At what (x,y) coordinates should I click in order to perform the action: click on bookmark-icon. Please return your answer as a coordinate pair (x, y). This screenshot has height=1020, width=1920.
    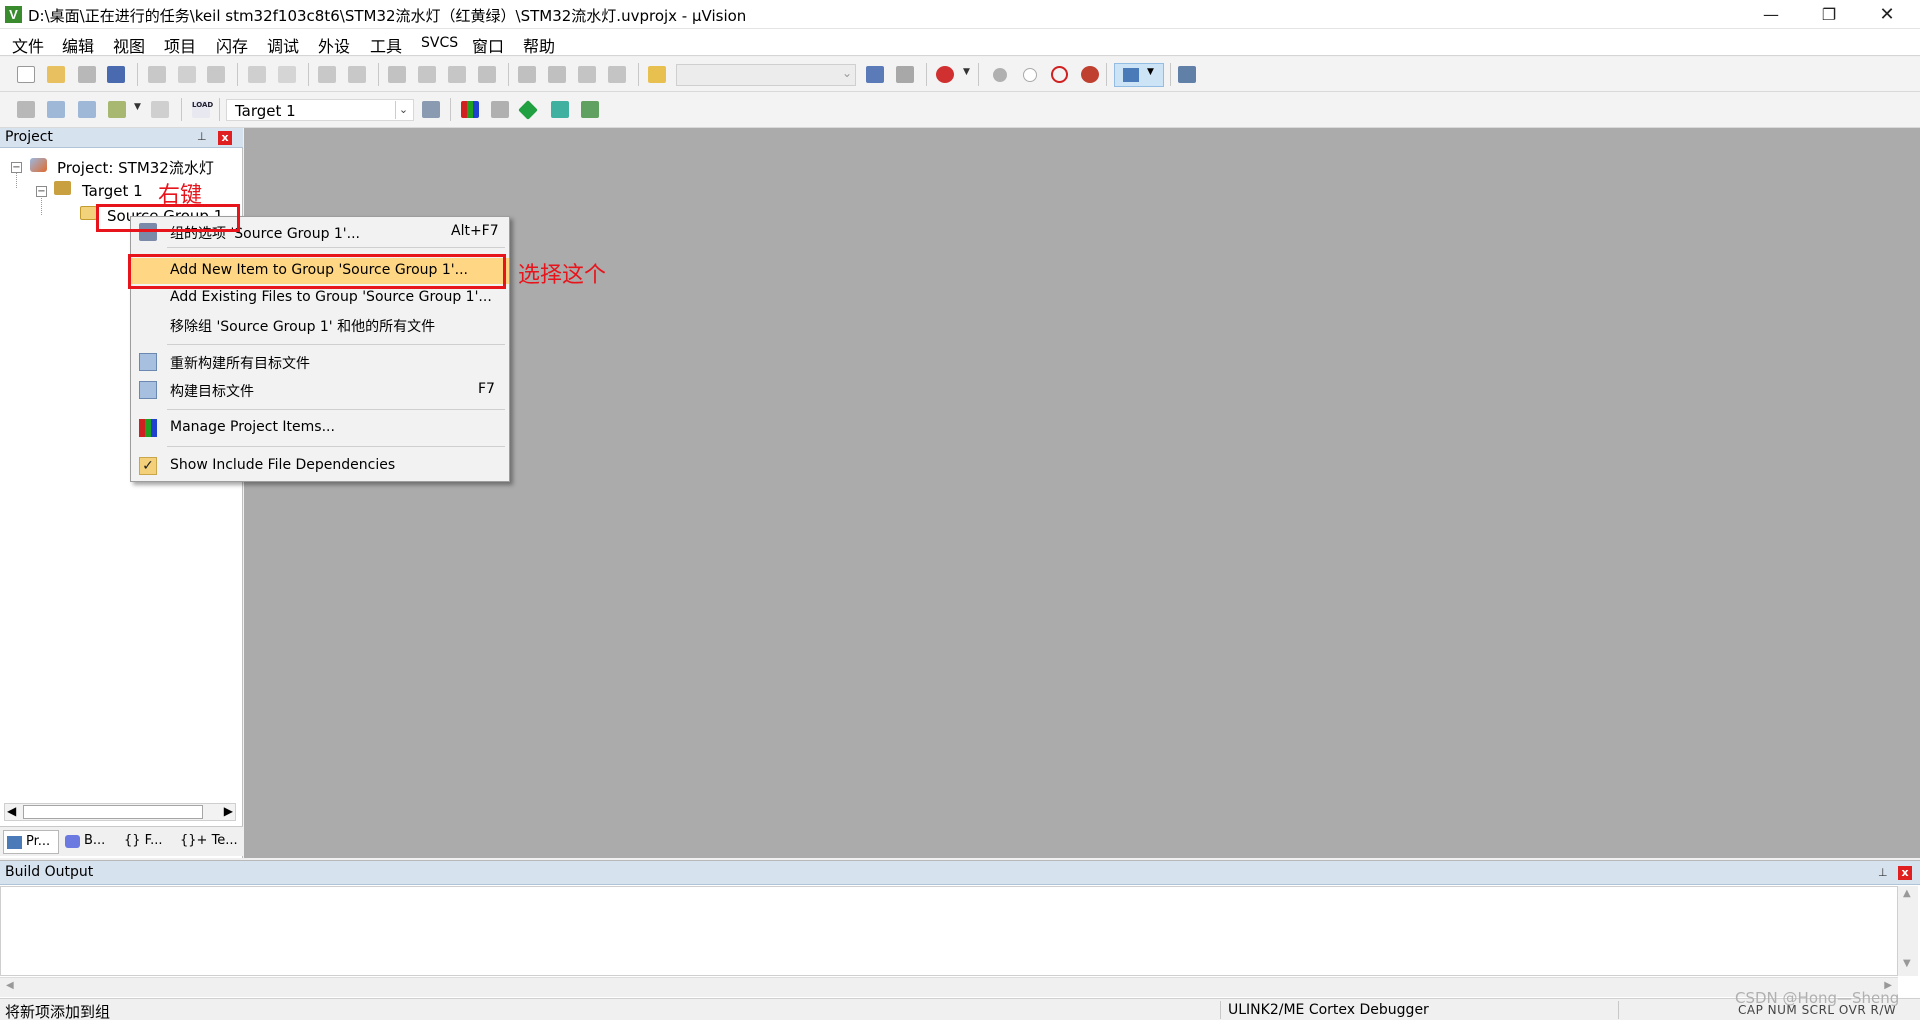
    Looking at the image, I should click on (397, 74).